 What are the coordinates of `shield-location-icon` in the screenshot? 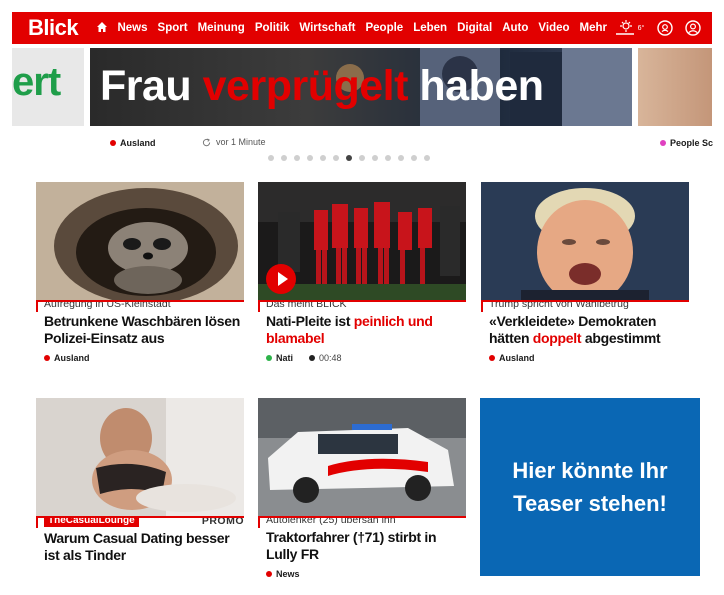 It's located at (665, 28).